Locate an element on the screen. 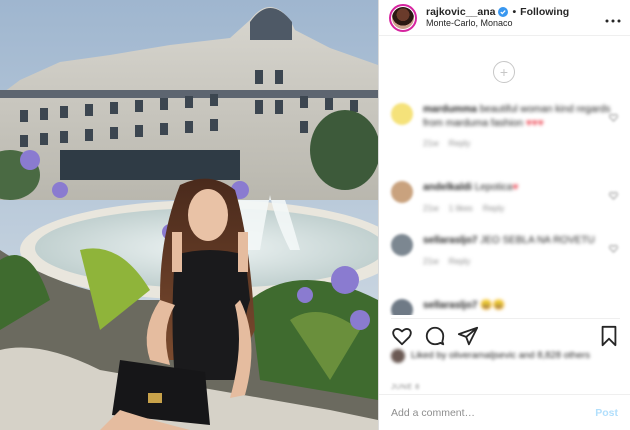 The width and height of the screenshot is (630, 430). comment-content: JEO SEBLA NA ROVETU is located at coordinates (537, 240).